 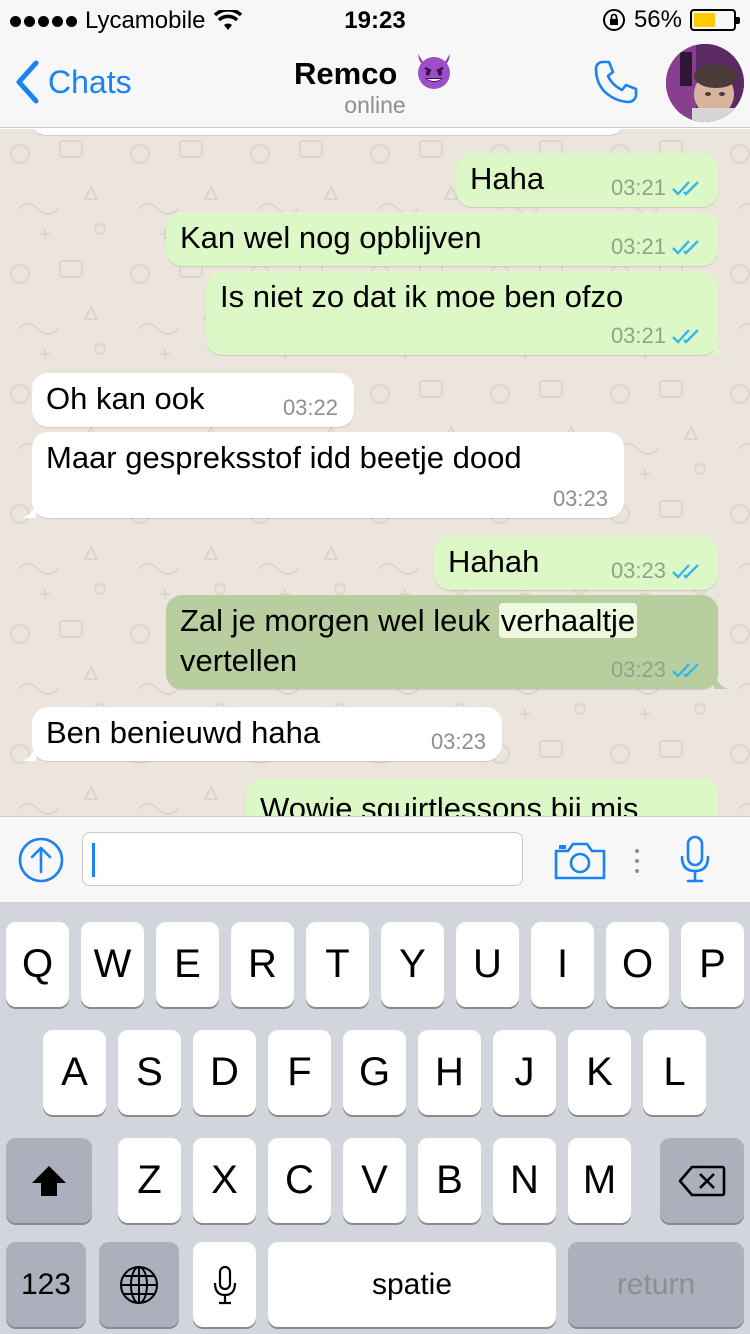 I want to click on more-options-dots-icon, so click(x=637, y=861).